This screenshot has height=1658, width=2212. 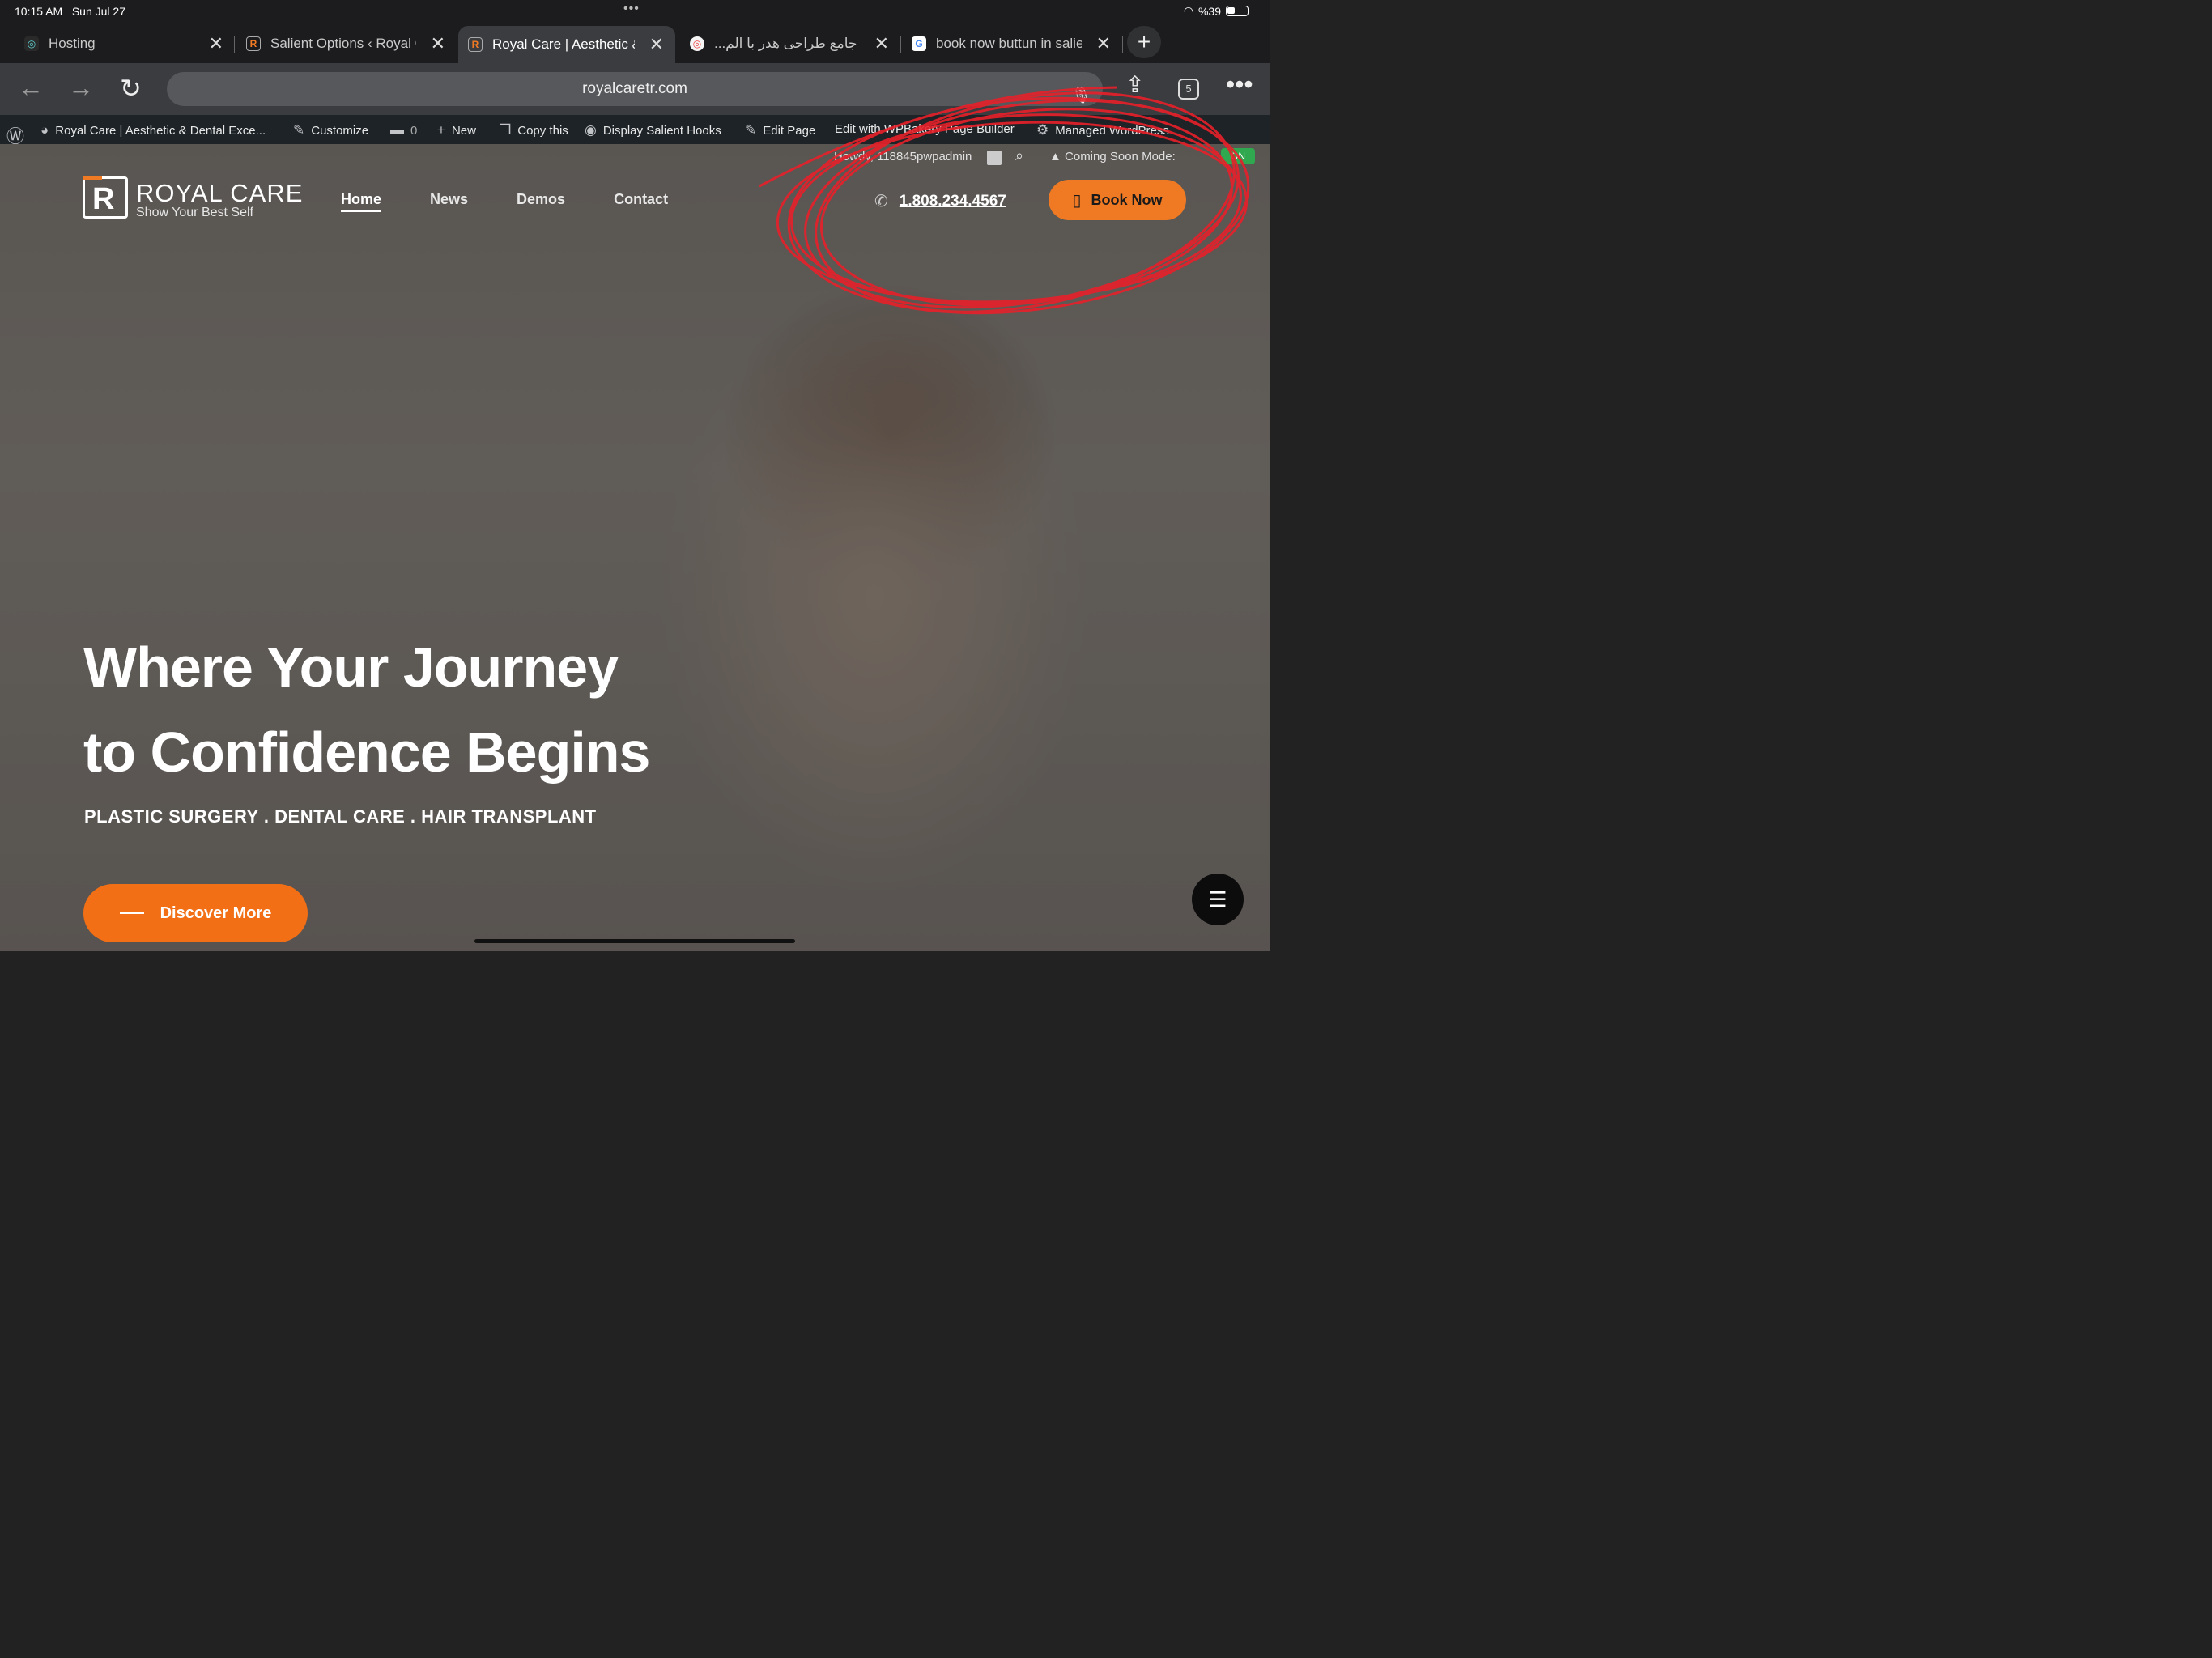 I want to click on wp-salient-hooks: ◉ Display Salient Hooks, so click(x=653, y=130).